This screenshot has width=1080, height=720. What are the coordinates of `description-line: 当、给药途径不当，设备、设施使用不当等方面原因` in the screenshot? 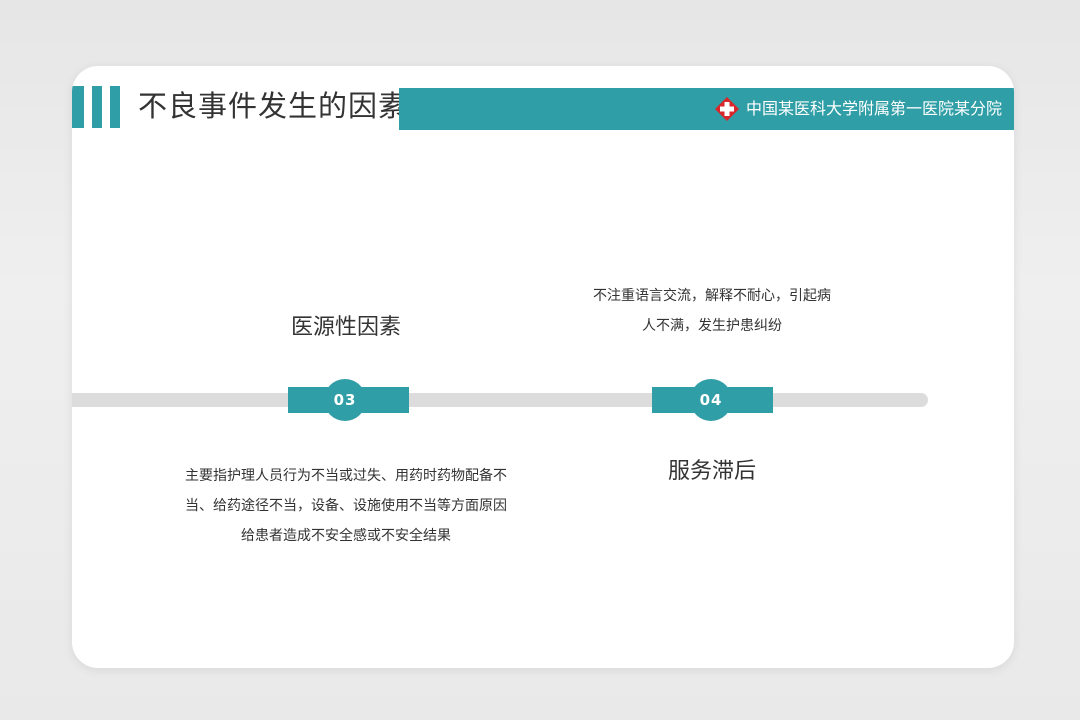 It's located at (346, 506).